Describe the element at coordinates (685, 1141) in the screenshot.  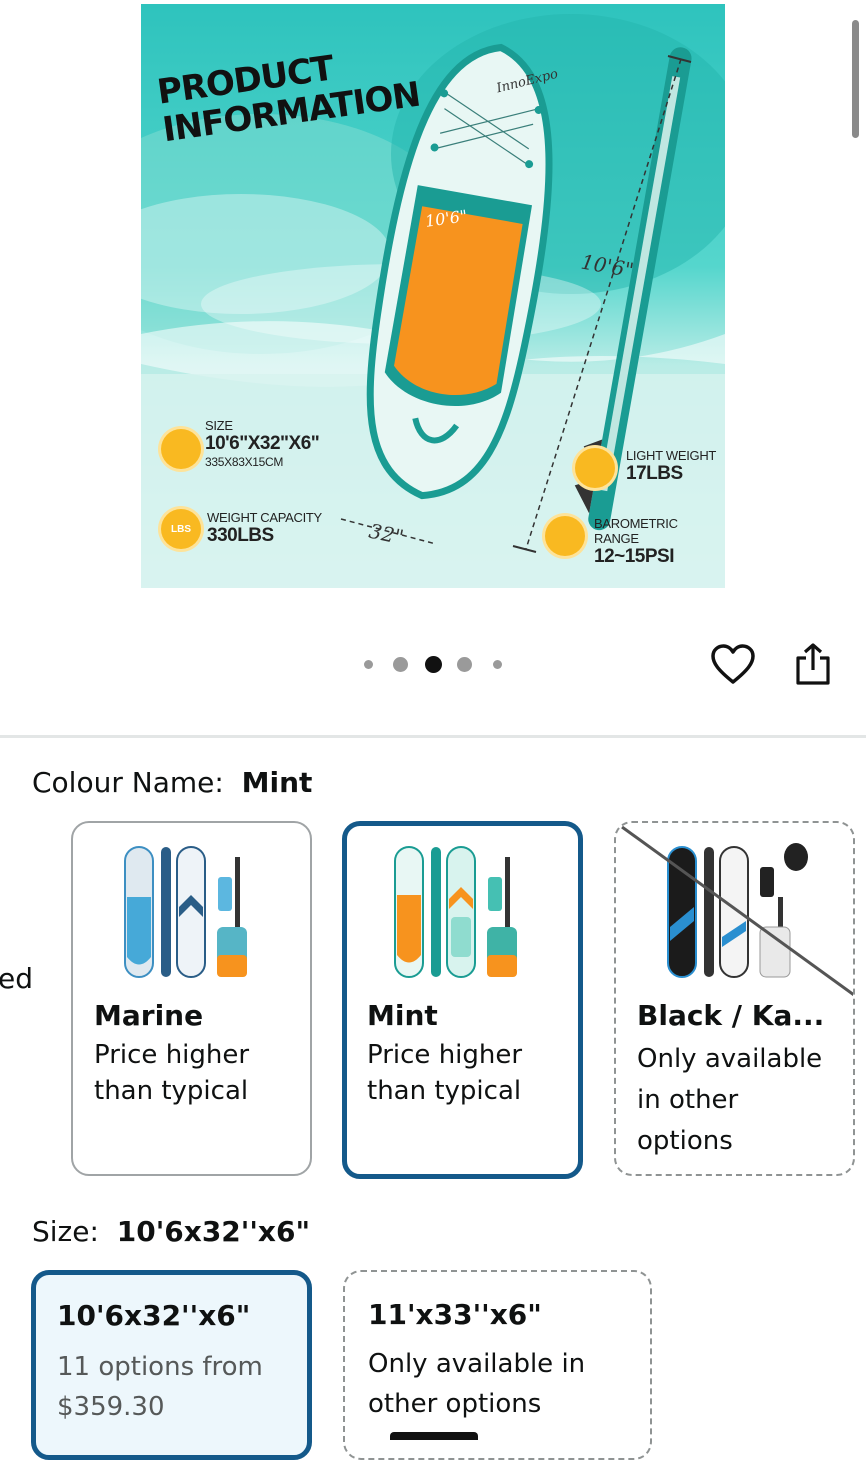
I see `colour-option-note-line3: options` at that location.